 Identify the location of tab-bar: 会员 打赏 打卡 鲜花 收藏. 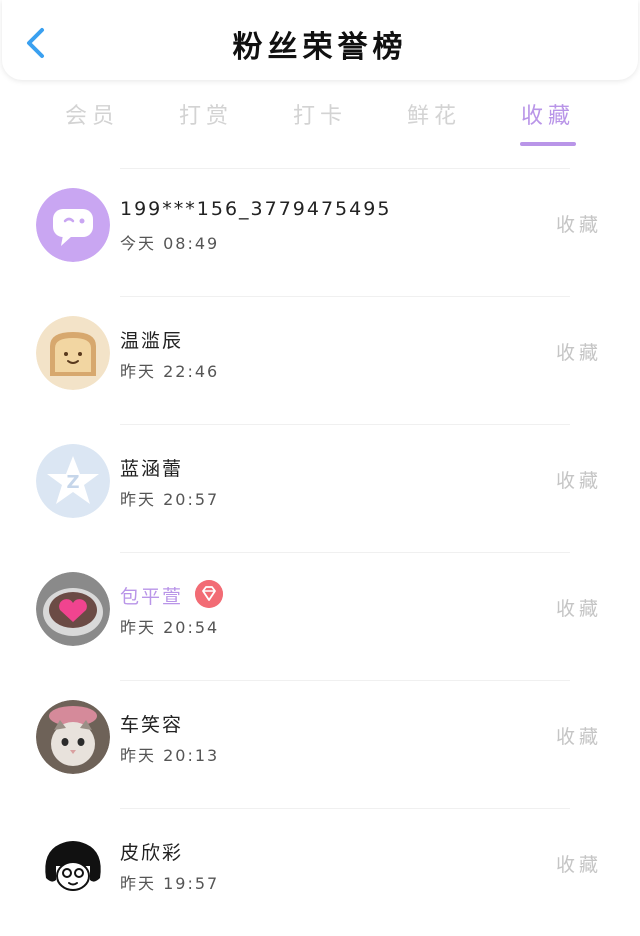
(320, 118).